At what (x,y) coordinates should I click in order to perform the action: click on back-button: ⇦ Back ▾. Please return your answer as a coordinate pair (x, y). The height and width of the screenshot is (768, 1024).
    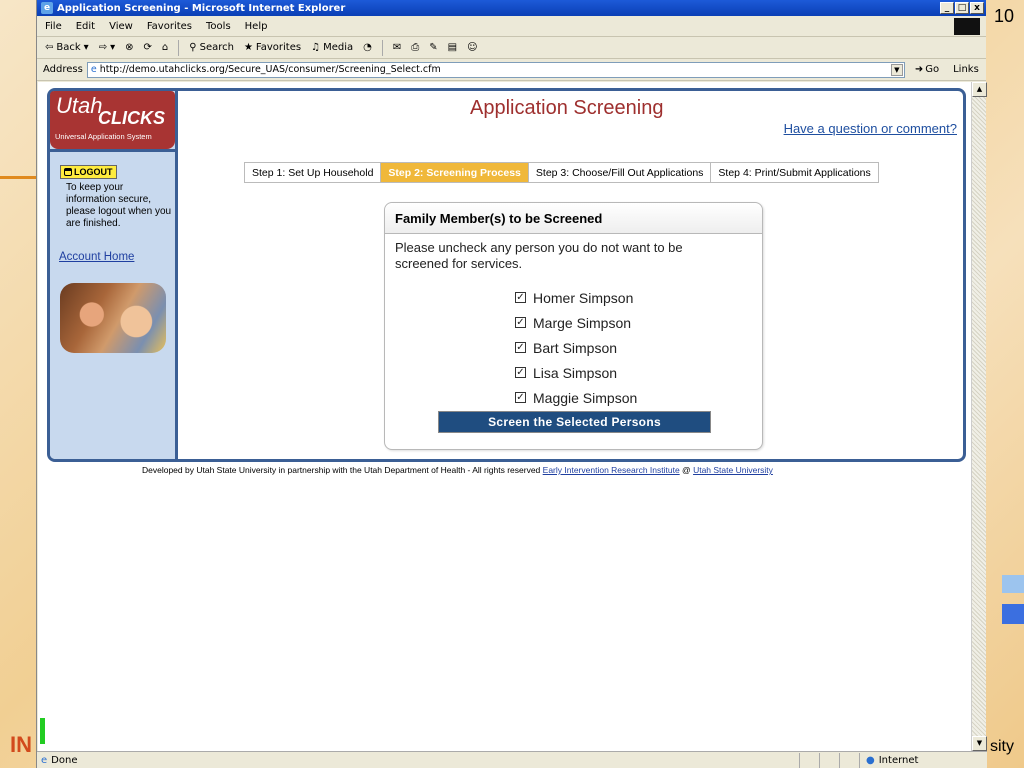
    Looking at the image, I should click on (67, 47).